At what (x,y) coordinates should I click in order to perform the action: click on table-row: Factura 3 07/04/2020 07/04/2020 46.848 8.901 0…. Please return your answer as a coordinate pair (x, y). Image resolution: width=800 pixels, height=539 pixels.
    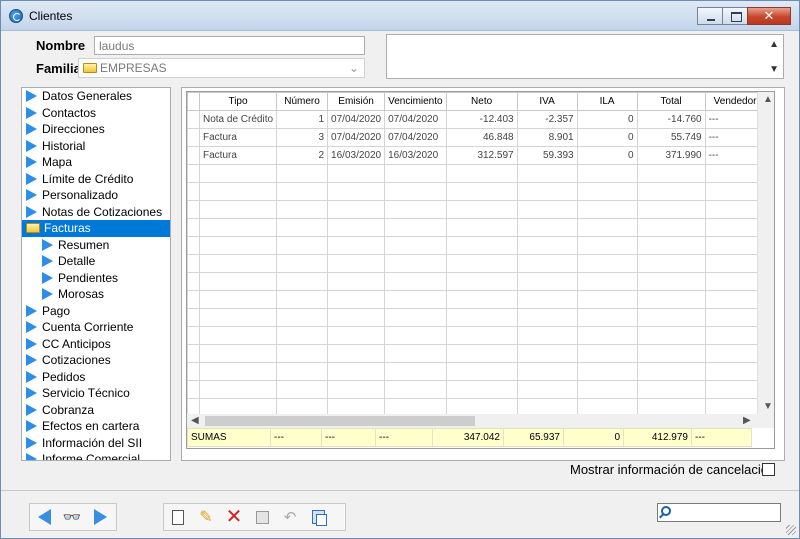
    Looking at the image, I should click on (476, 137).